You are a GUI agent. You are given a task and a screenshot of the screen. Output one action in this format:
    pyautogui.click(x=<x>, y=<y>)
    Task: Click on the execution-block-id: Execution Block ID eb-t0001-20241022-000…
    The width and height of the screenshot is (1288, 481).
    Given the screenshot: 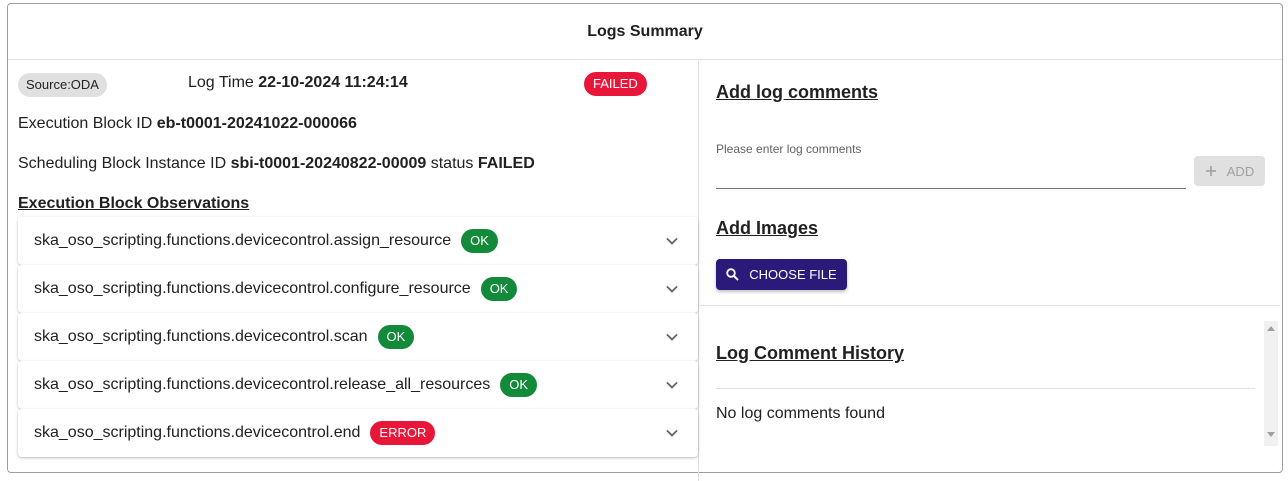 What is the action you would take?
    pyautogui.click(x=187, y=124)
    